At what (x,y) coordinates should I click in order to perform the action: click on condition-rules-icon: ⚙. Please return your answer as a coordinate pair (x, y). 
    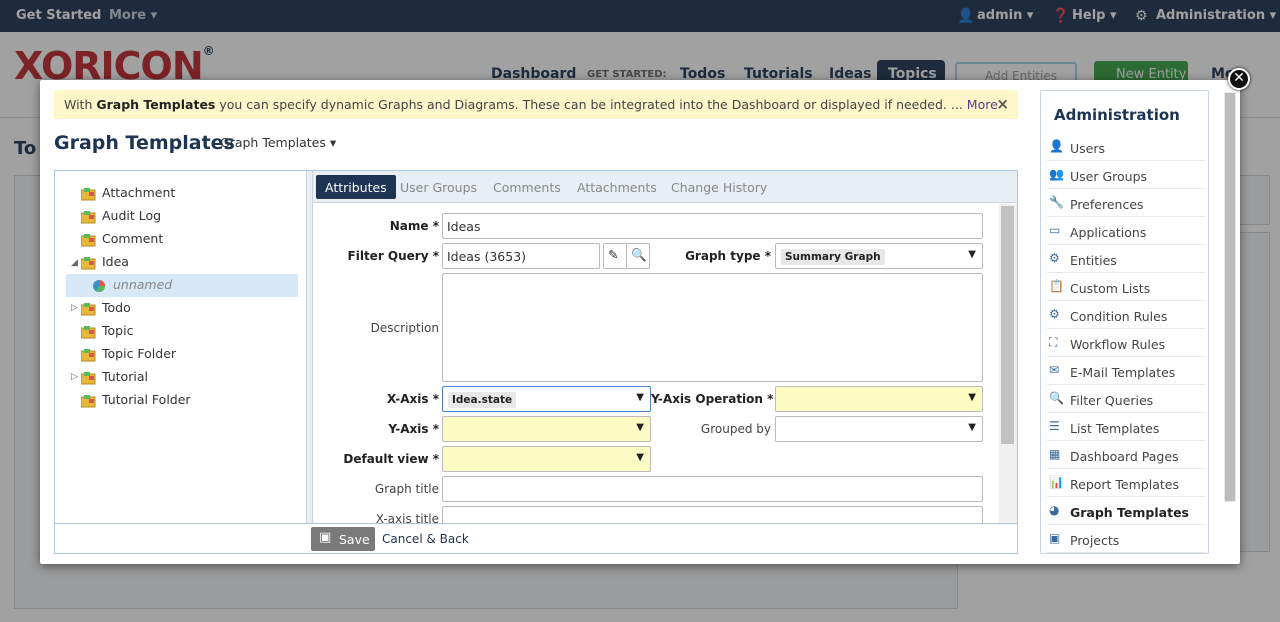
    Looking at the image, I should click on (1054, 314).